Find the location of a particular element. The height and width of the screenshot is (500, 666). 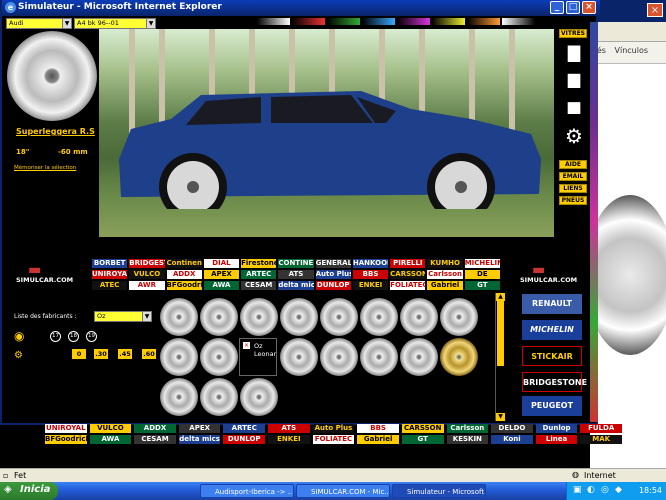

brand-renault: RENAULT is located at coordinates (552, 304).